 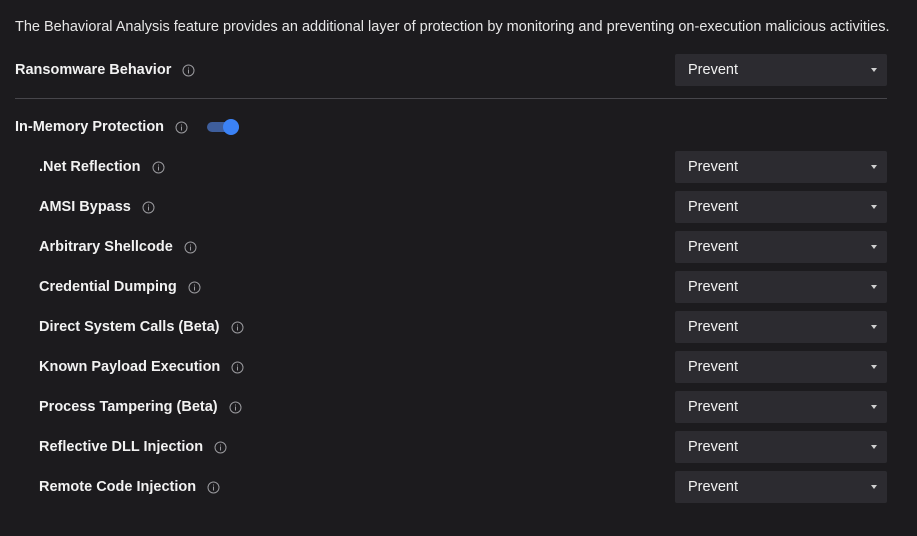 I want to click on ransomware-behavior-label: Ransomware Behavior, so click(x=93, y=70).